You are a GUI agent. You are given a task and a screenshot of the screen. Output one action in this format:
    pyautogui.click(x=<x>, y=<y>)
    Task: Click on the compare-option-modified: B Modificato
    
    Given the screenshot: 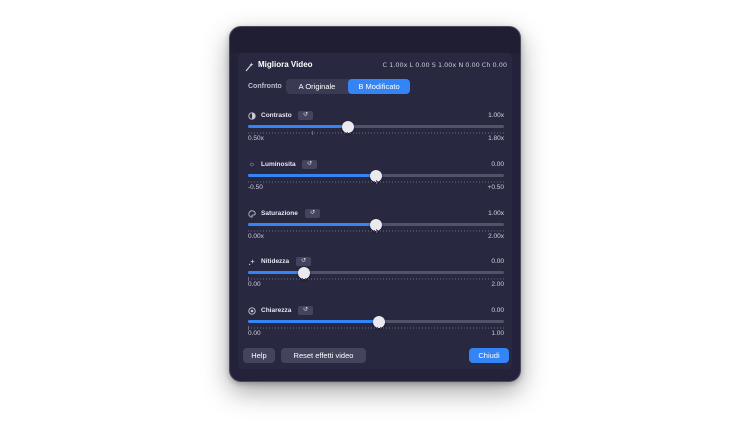 What is the action you would take?
    pyautogui.click(x=379, y=86)
    